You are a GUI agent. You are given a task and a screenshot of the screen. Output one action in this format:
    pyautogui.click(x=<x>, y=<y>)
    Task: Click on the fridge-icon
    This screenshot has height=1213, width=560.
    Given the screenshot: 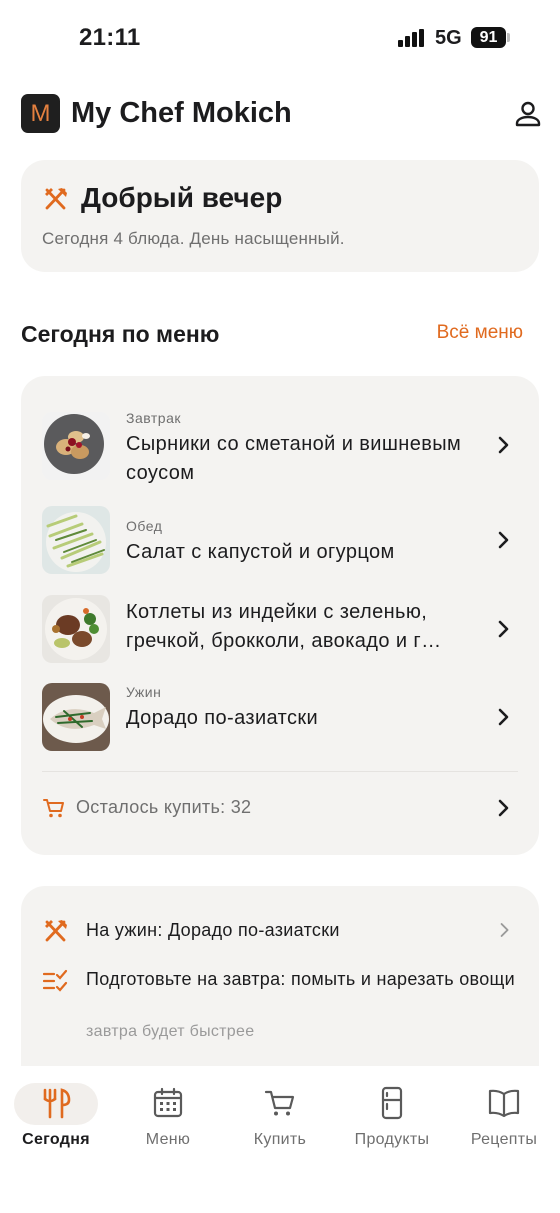 What is the action you would take?
    pyautogui.click(x=392, y=1103)
    